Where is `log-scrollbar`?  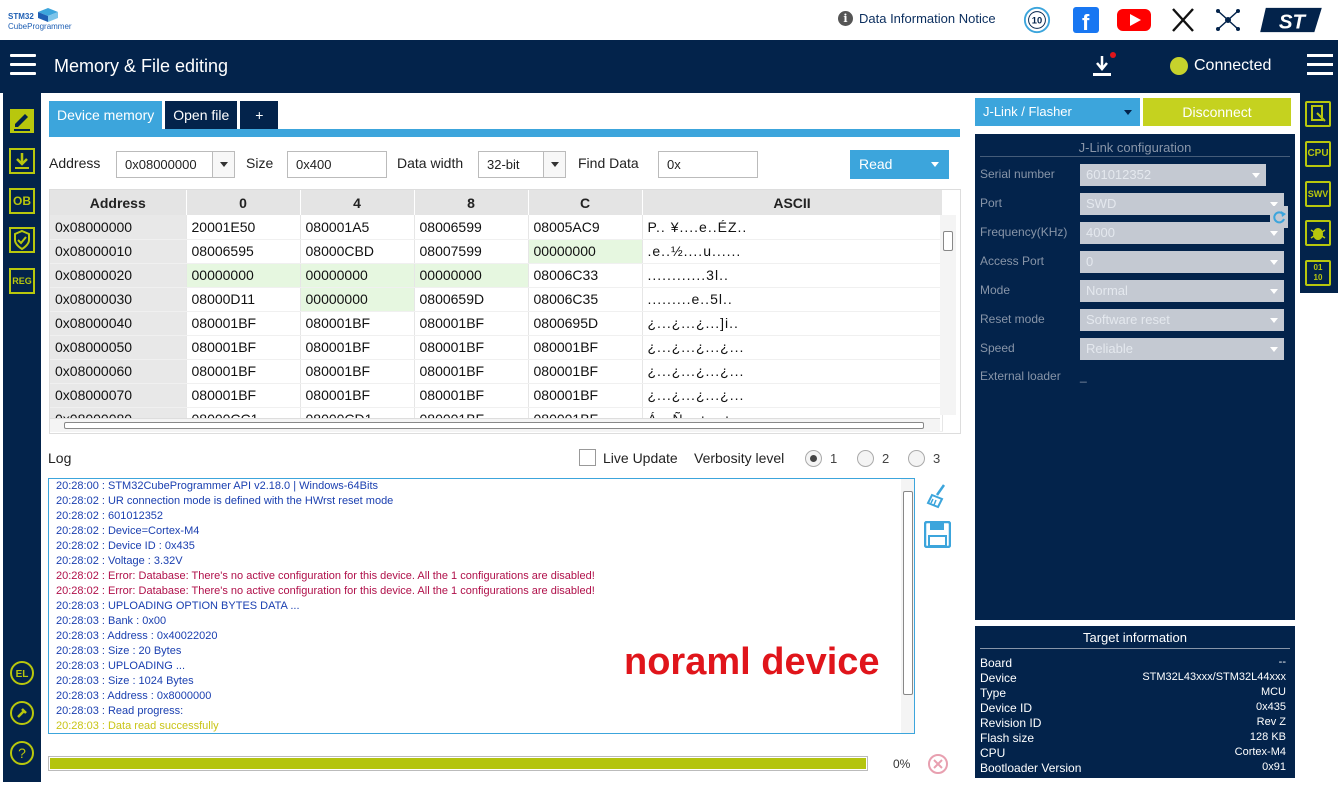 log-scrollbar is located at coordinates (907, 606).